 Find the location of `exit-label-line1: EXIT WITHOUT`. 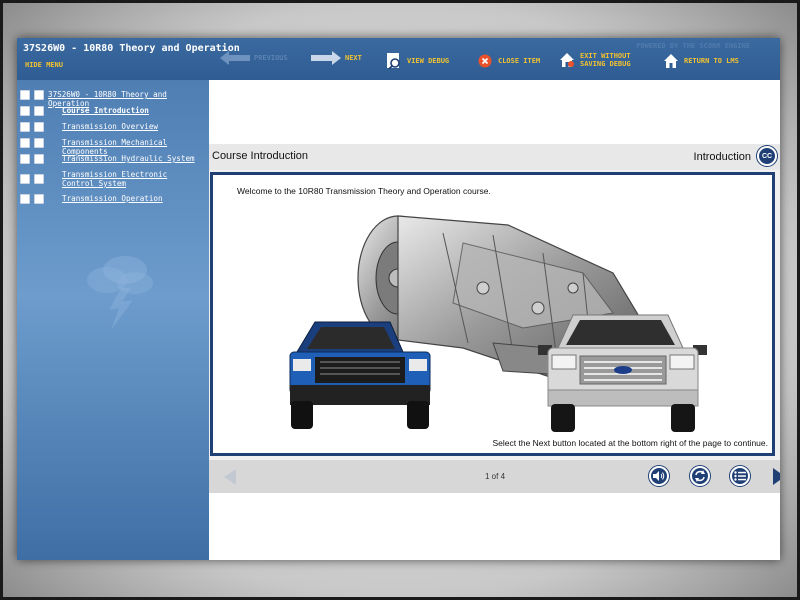

exit-label-line1: EXIT WITHOUT is located at coordinates (605, 56).